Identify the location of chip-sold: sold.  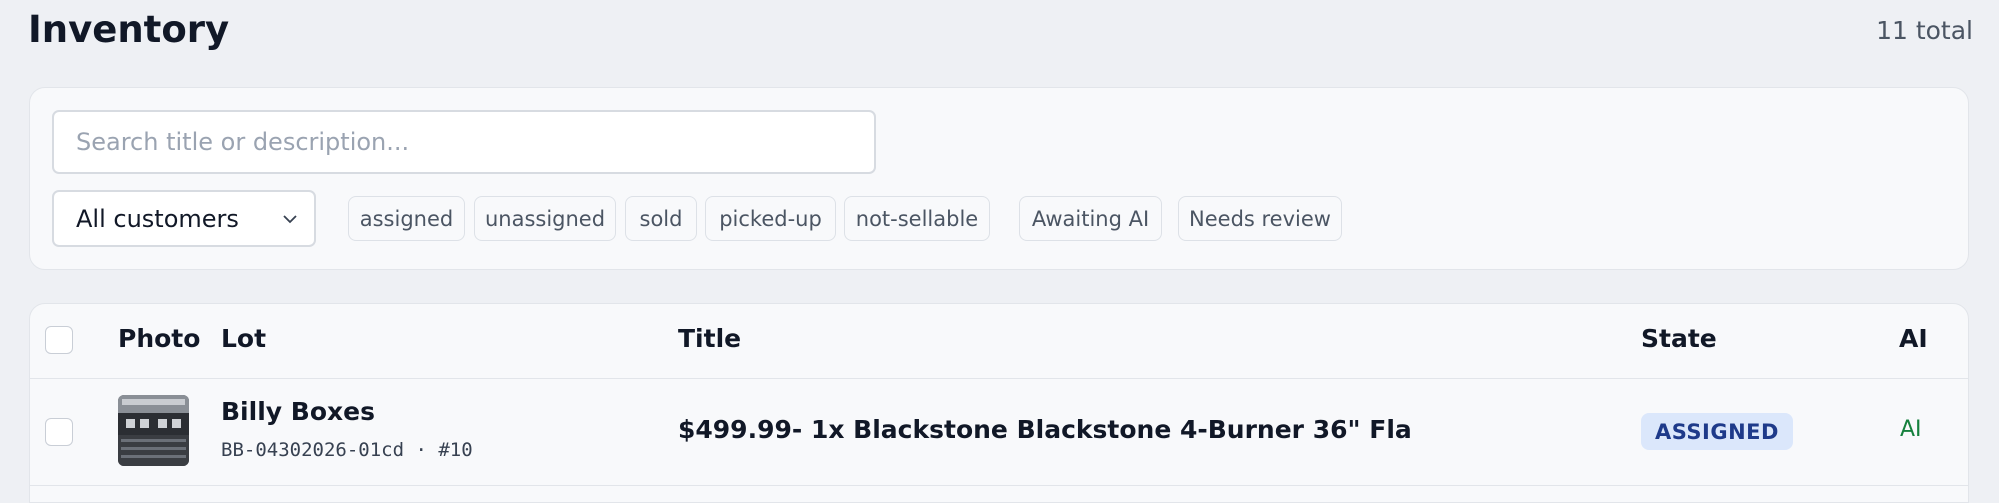
(661, 218).